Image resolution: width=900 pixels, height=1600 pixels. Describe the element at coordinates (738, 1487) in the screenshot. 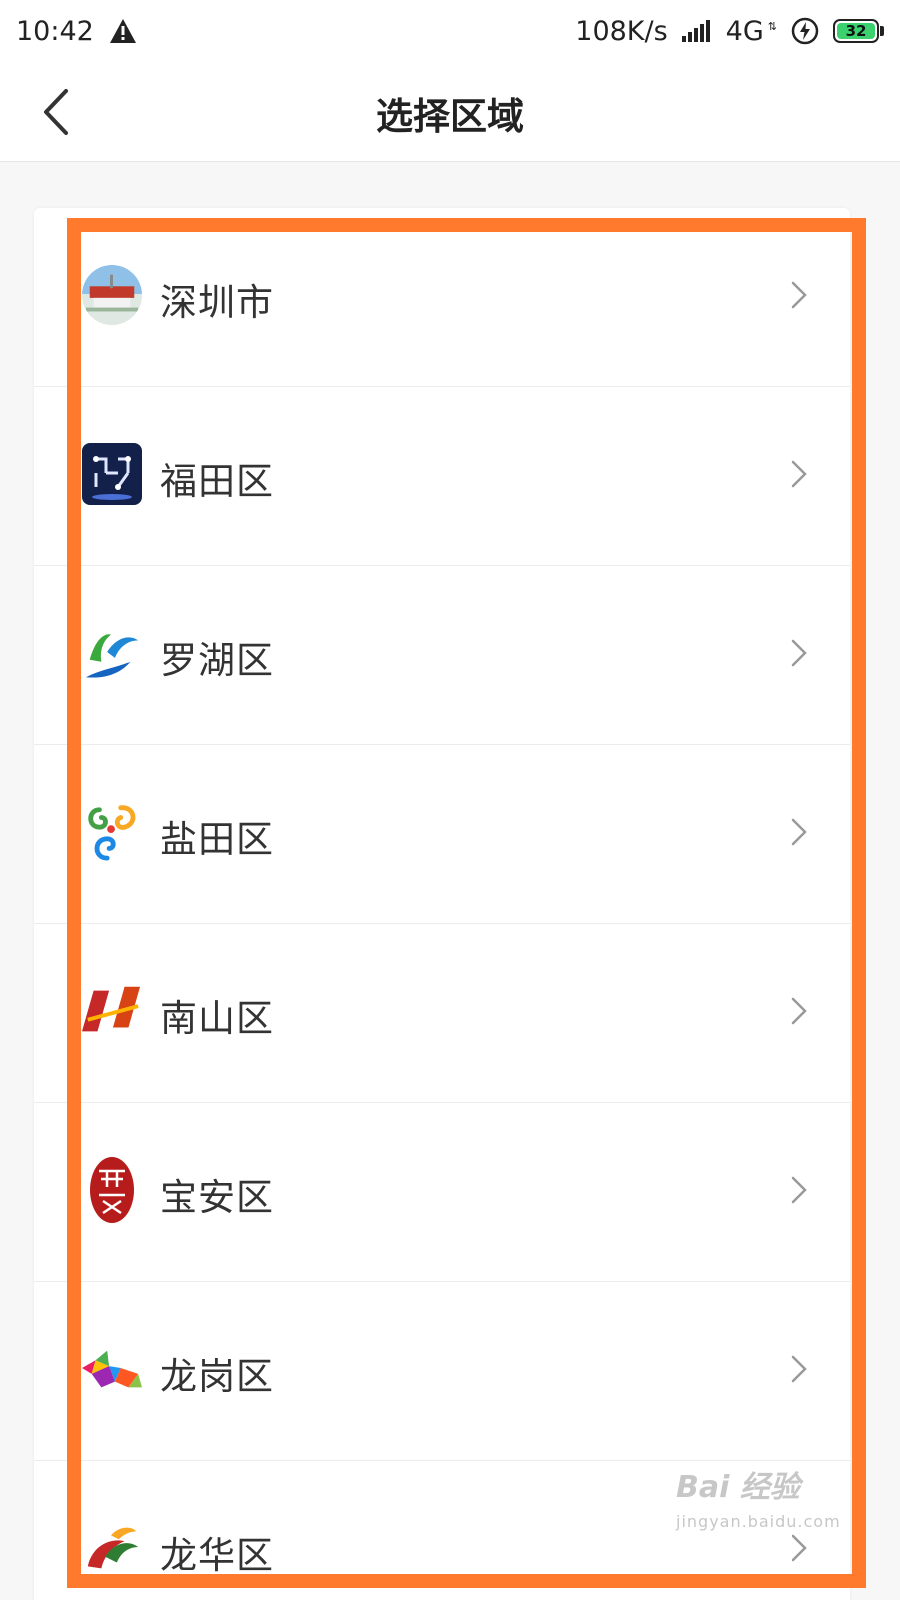

I see `watermark-brand: Bai 经验` at that location.